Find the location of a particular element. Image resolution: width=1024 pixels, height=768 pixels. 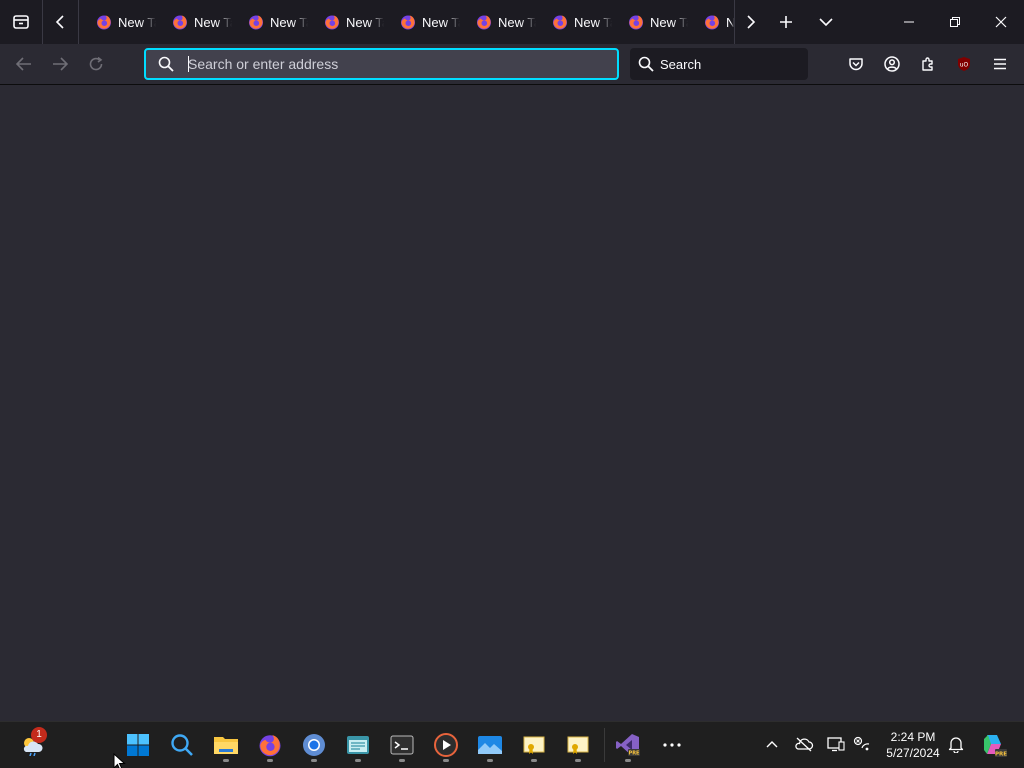

forward-button is located at coordinates (60, 64).